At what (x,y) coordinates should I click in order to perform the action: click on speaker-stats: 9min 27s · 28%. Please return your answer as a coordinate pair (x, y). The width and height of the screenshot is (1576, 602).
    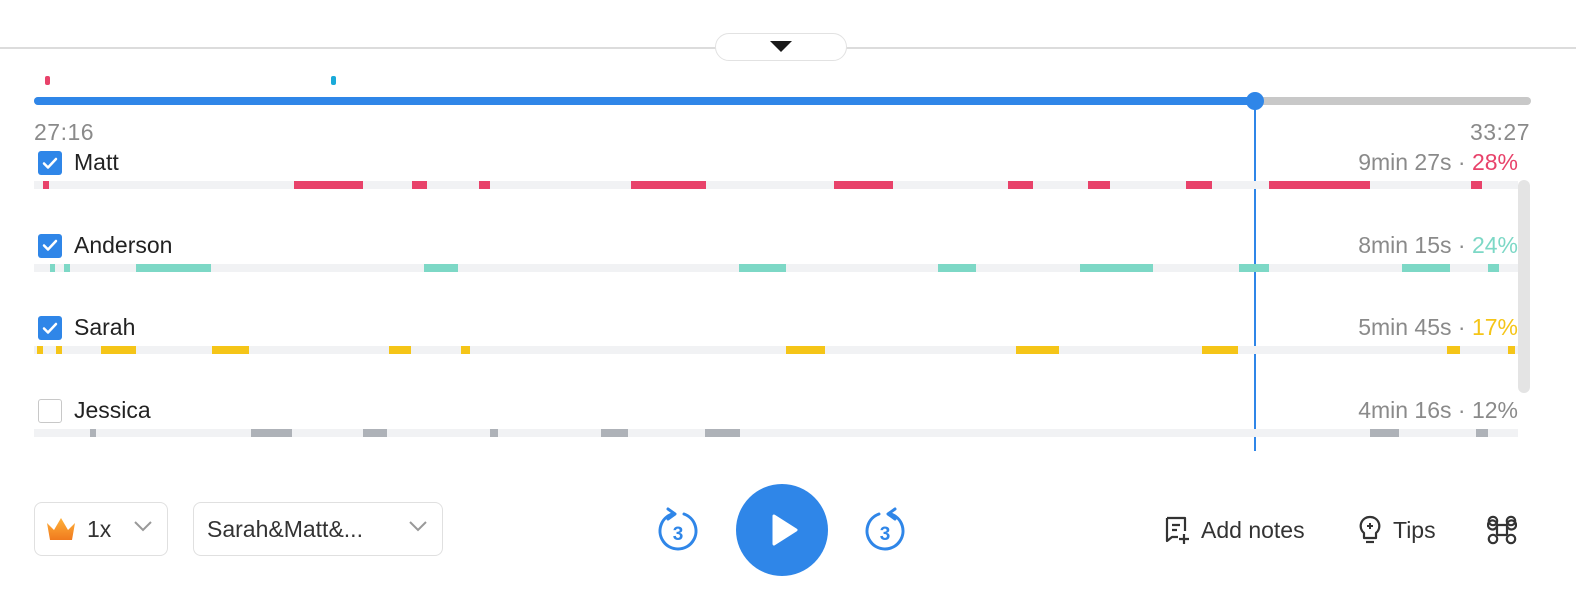
    Looking at the image, I should click on (1438, 162).